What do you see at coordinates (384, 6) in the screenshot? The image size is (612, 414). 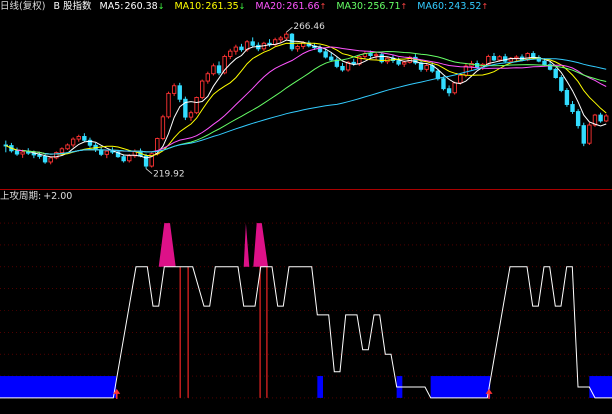 I see `ma-value: 256.71` at bounding box center [384, 6].